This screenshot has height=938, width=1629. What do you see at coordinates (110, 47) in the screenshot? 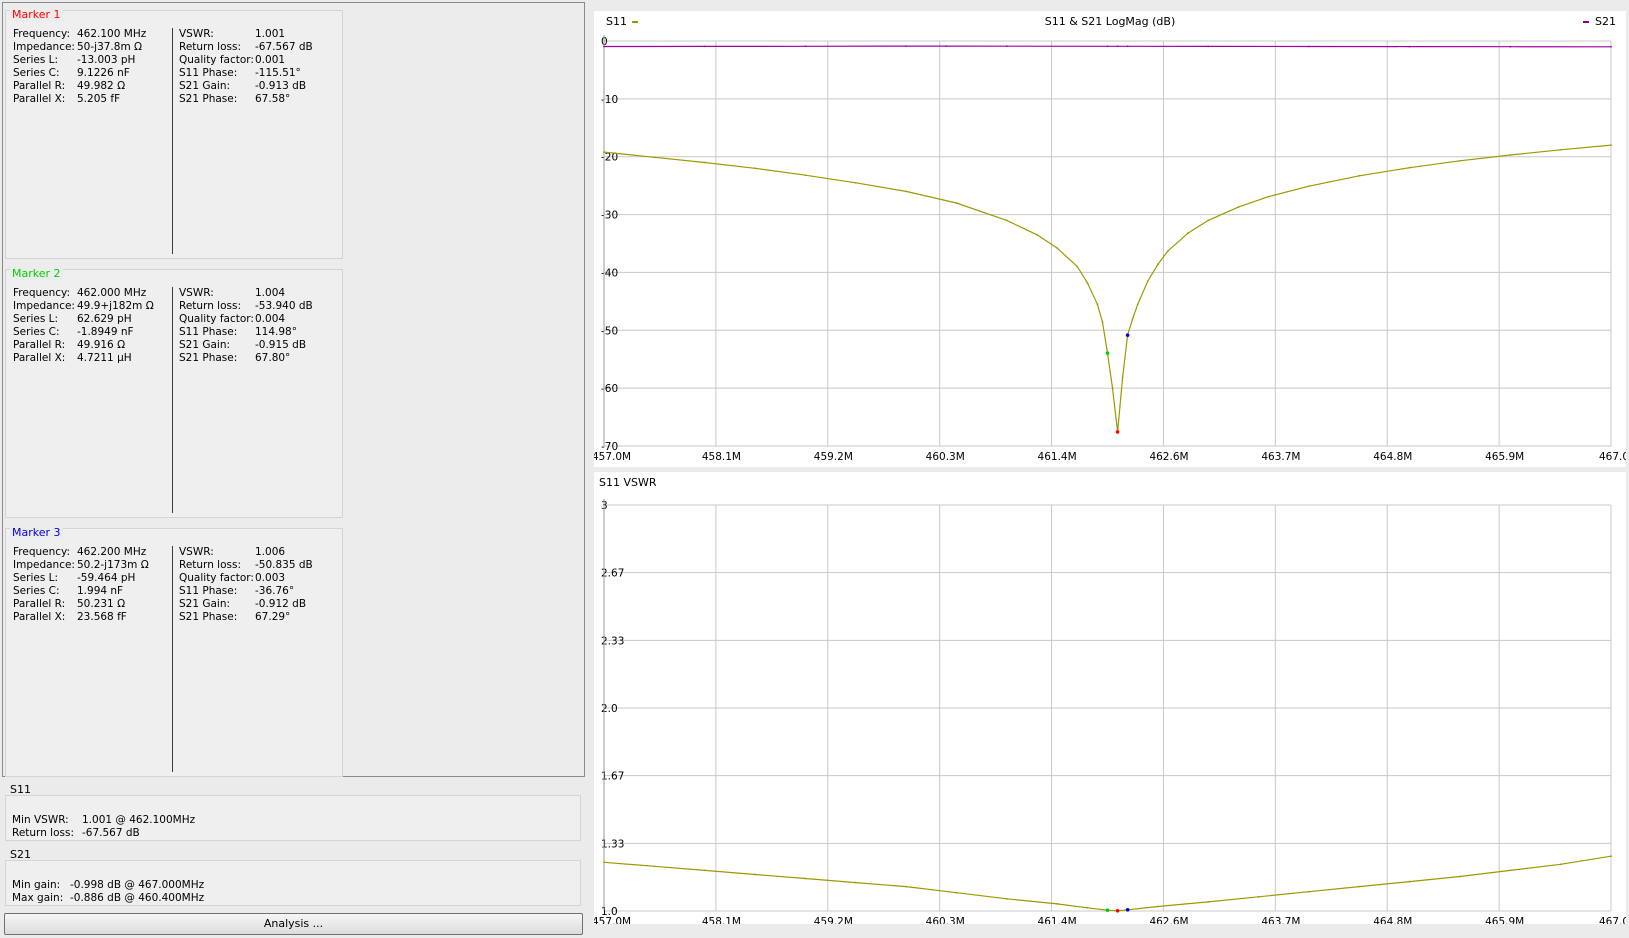
I see `marker-field-value: 50-j37.8m Ω` at bounding box center [110, 47].